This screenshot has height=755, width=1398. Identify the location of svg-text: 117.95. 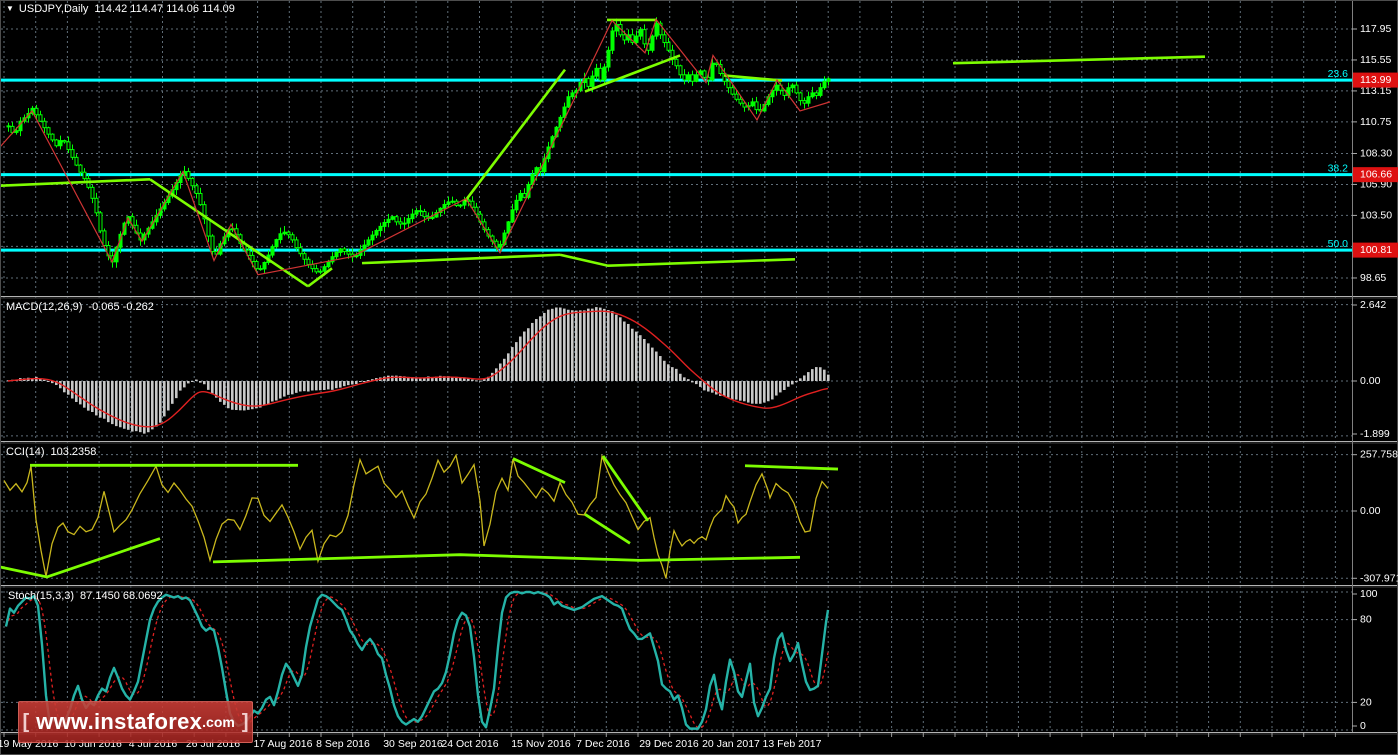
(1375, 29).